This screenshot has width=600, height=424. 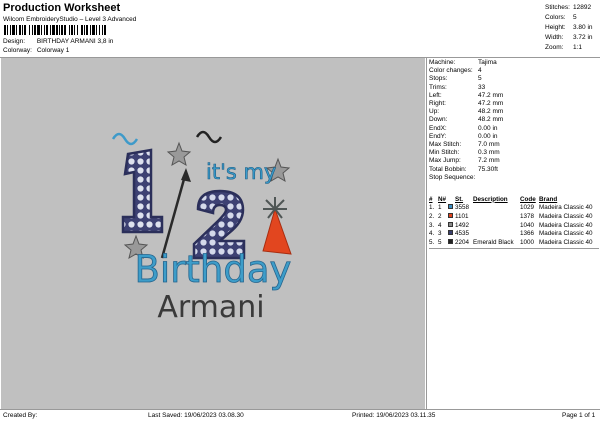 I want to click on star-icon, so click(x=179, y=154).